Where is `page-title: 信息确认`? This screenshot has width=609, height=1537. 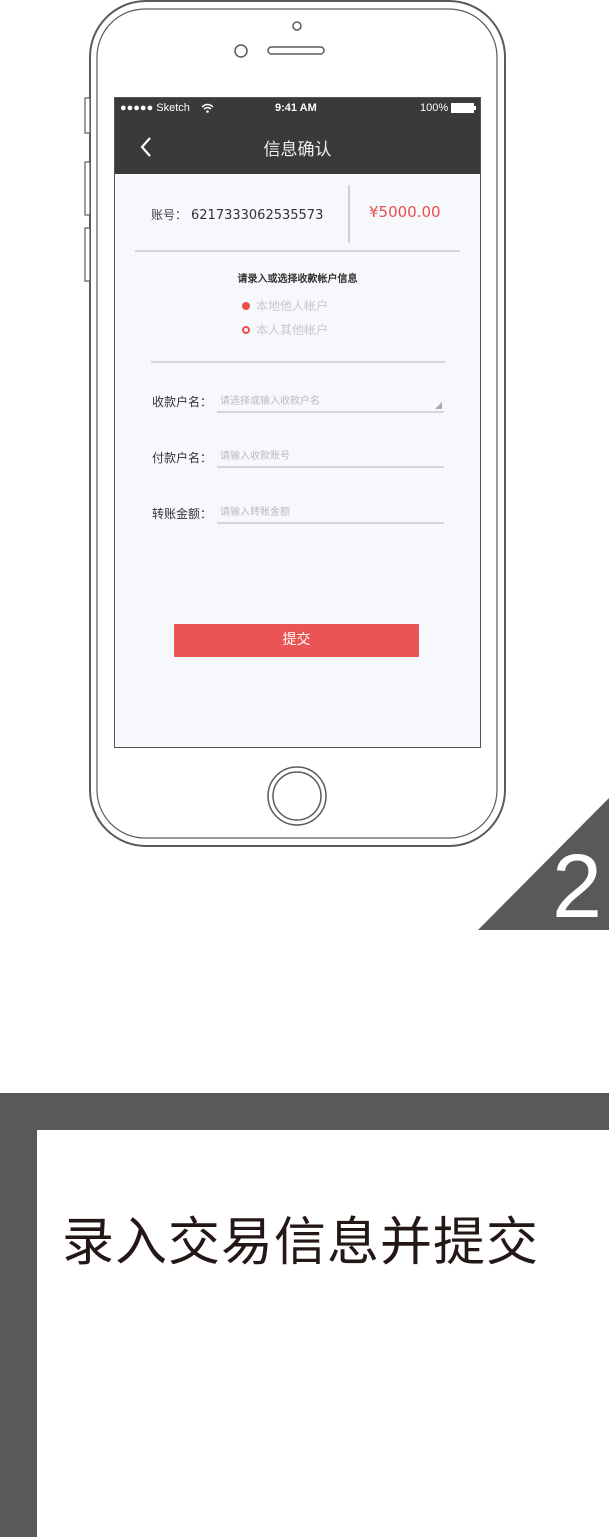
page-title: 信息确认 is located at coordinates (297, 150).